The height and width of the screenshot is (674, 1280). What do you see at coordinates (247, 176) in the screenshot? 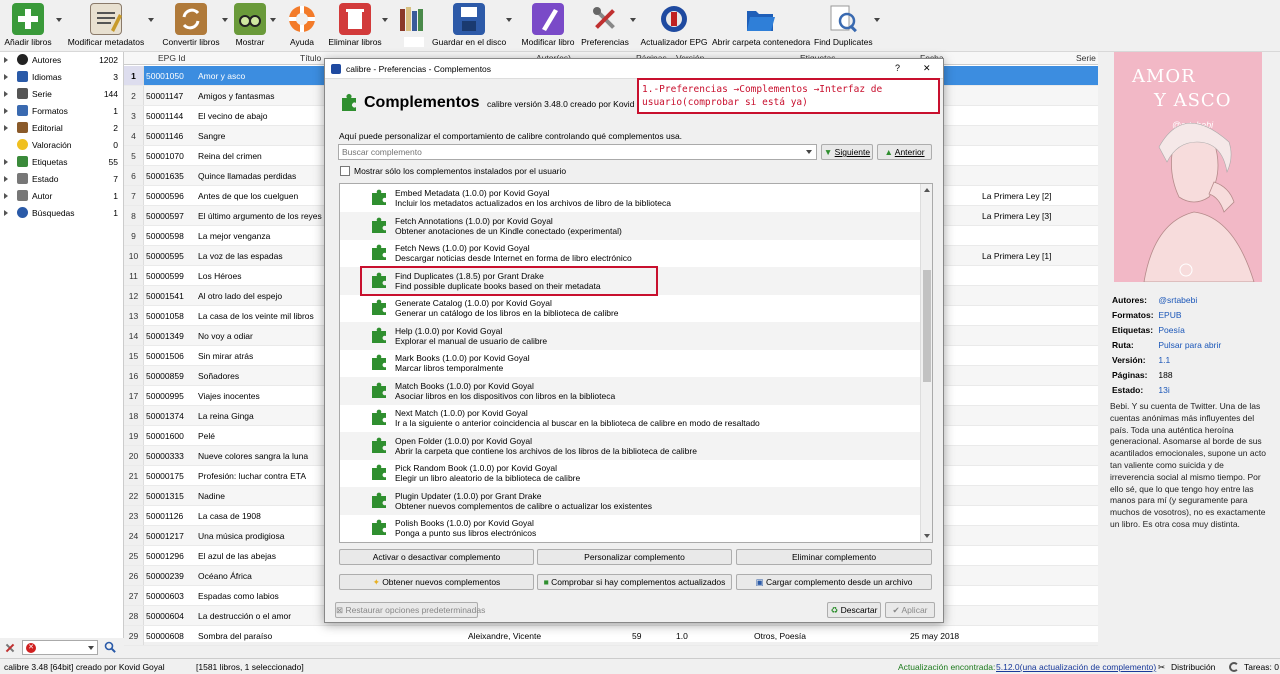
I see `book-title: Quince llamadas perdidas` at bounding box center [247, 176].